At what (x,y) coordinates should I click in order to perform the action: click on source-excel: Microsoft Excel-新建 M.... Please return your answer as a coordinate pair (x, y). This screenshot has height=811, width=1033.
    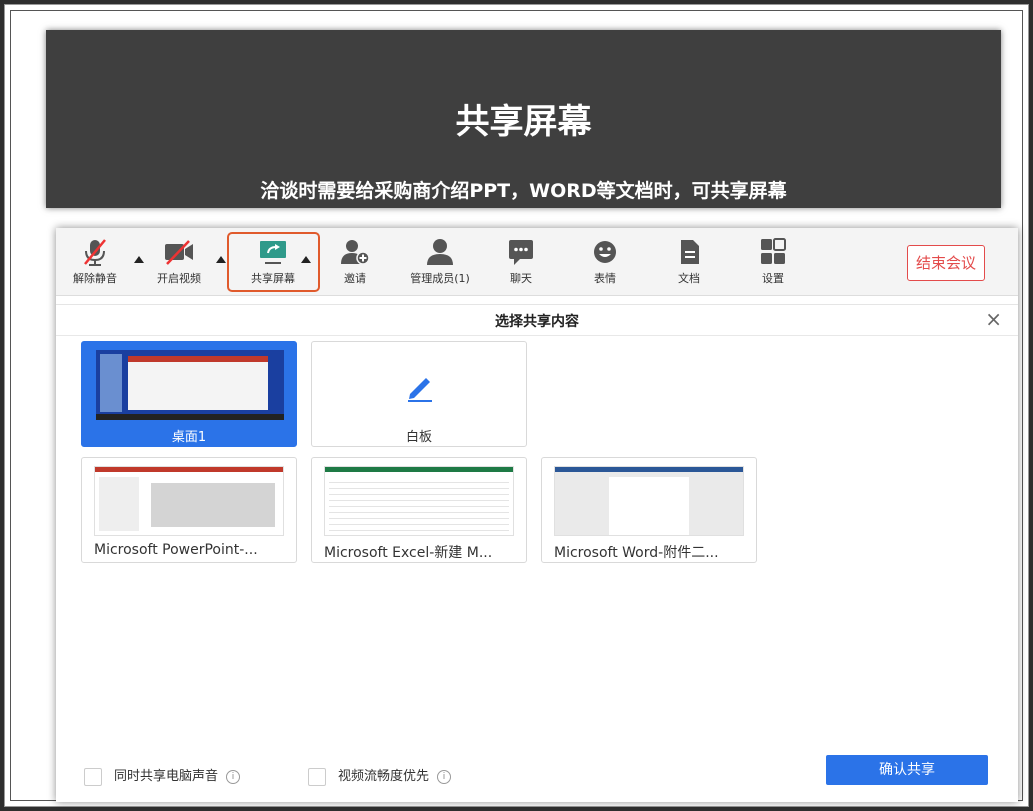
    Looking at the image, I should click on (419, 510).